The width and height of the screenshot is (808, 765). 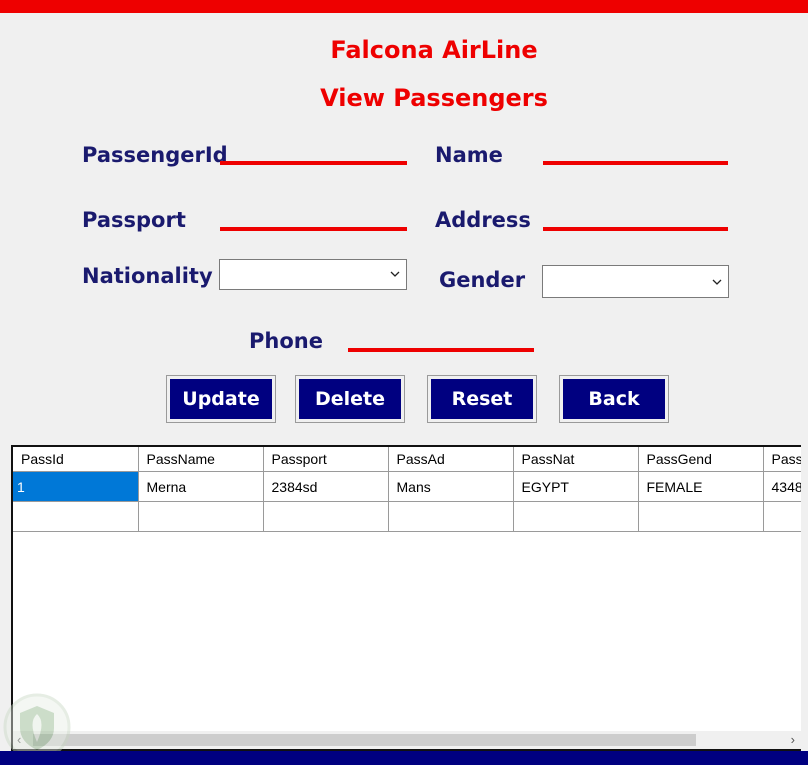 I want to click on delete-button: Delete, so click(x=350, y=399).